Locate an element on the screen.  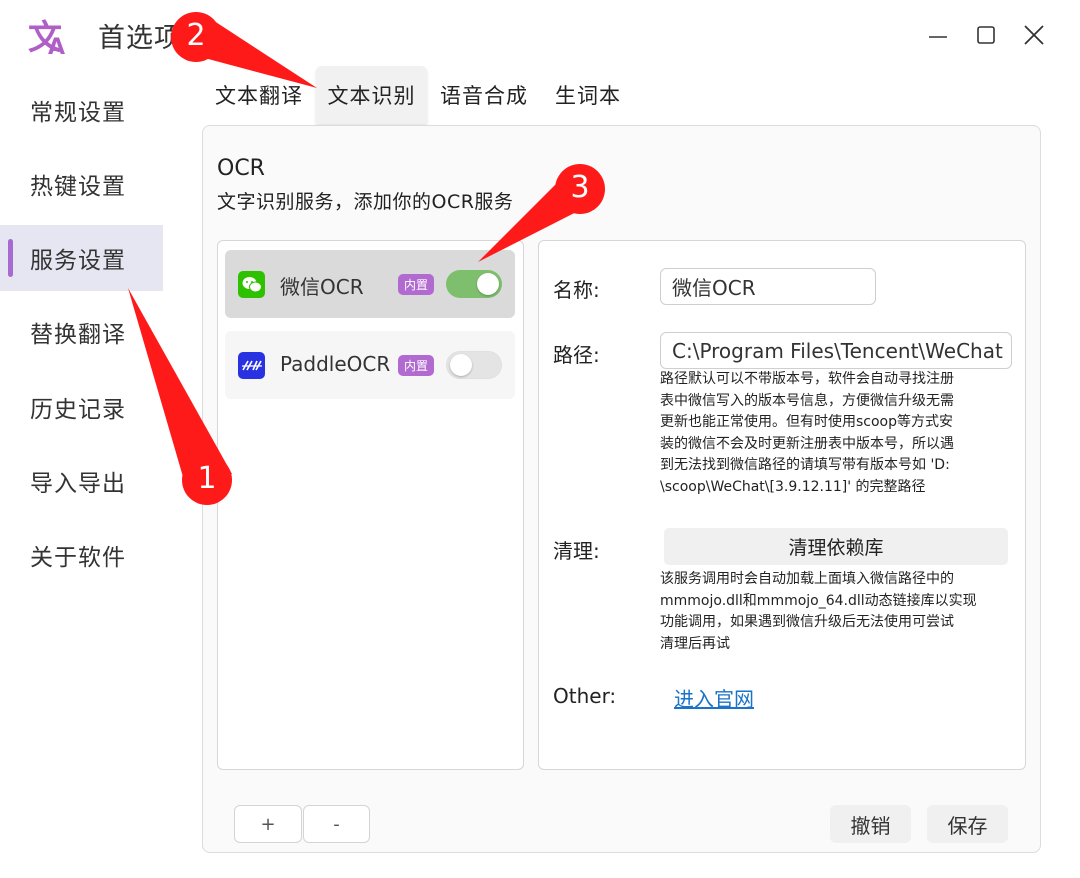
sidebar-item-import-export: 导入导出 is located at coordinates (81, 481).